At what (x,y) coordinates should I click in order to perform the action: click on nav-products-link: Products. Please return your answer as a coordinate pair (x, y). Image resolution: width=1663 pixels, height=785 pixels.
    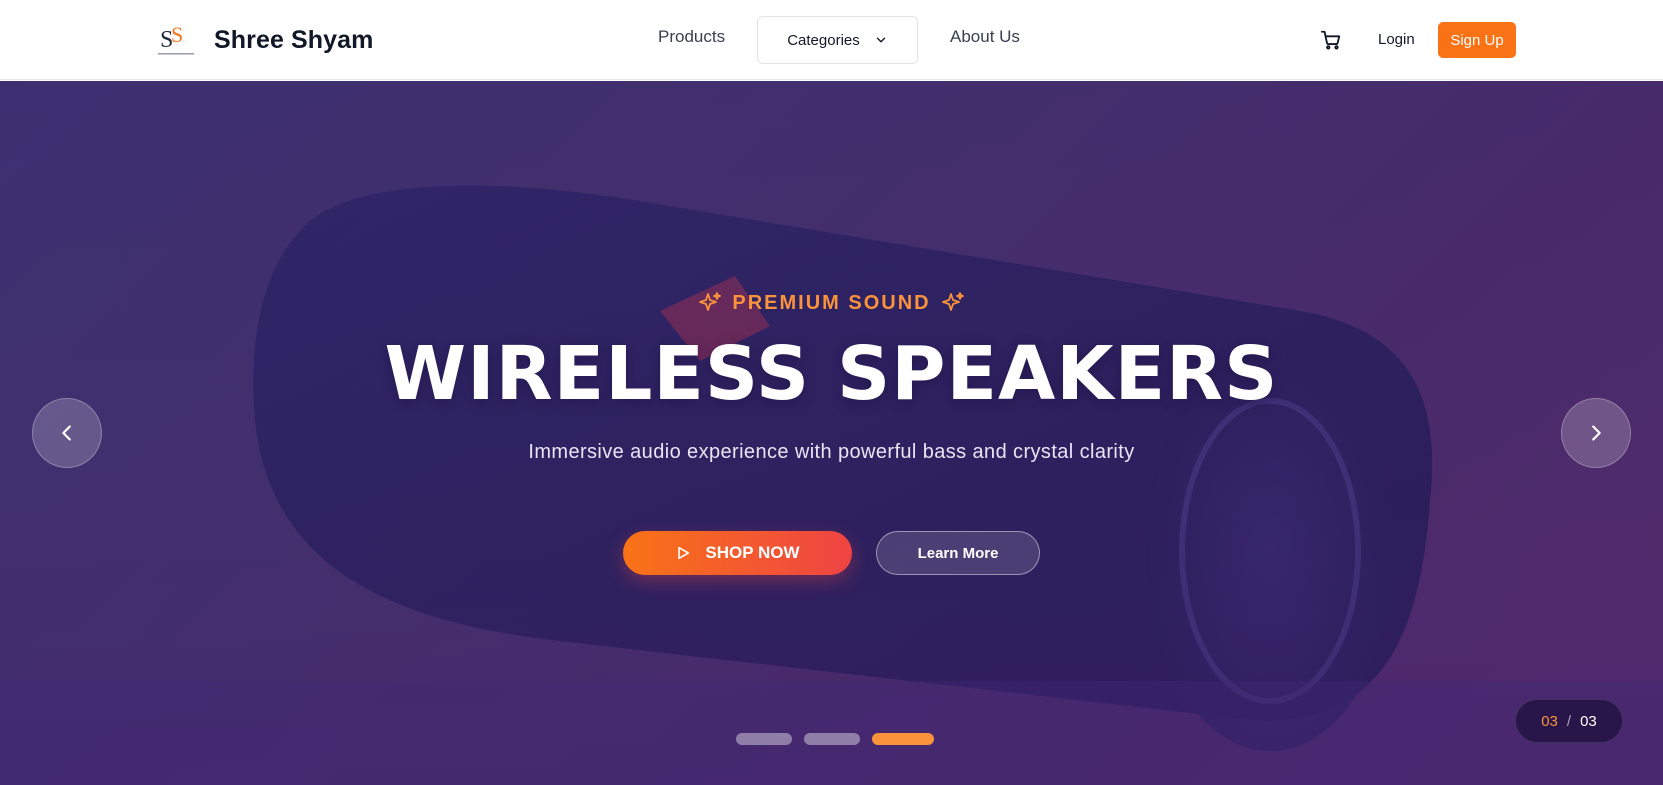
    Looking at the image, I should click on (691, 37).